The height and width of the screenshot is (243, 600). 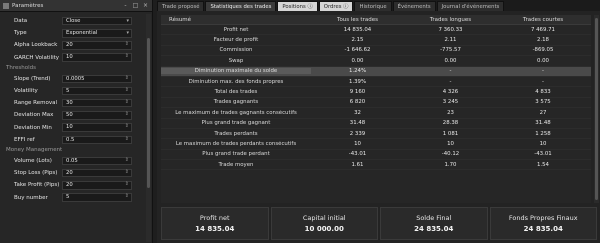 I want to click on parameter-input: 50, so click(x=97, y=115).